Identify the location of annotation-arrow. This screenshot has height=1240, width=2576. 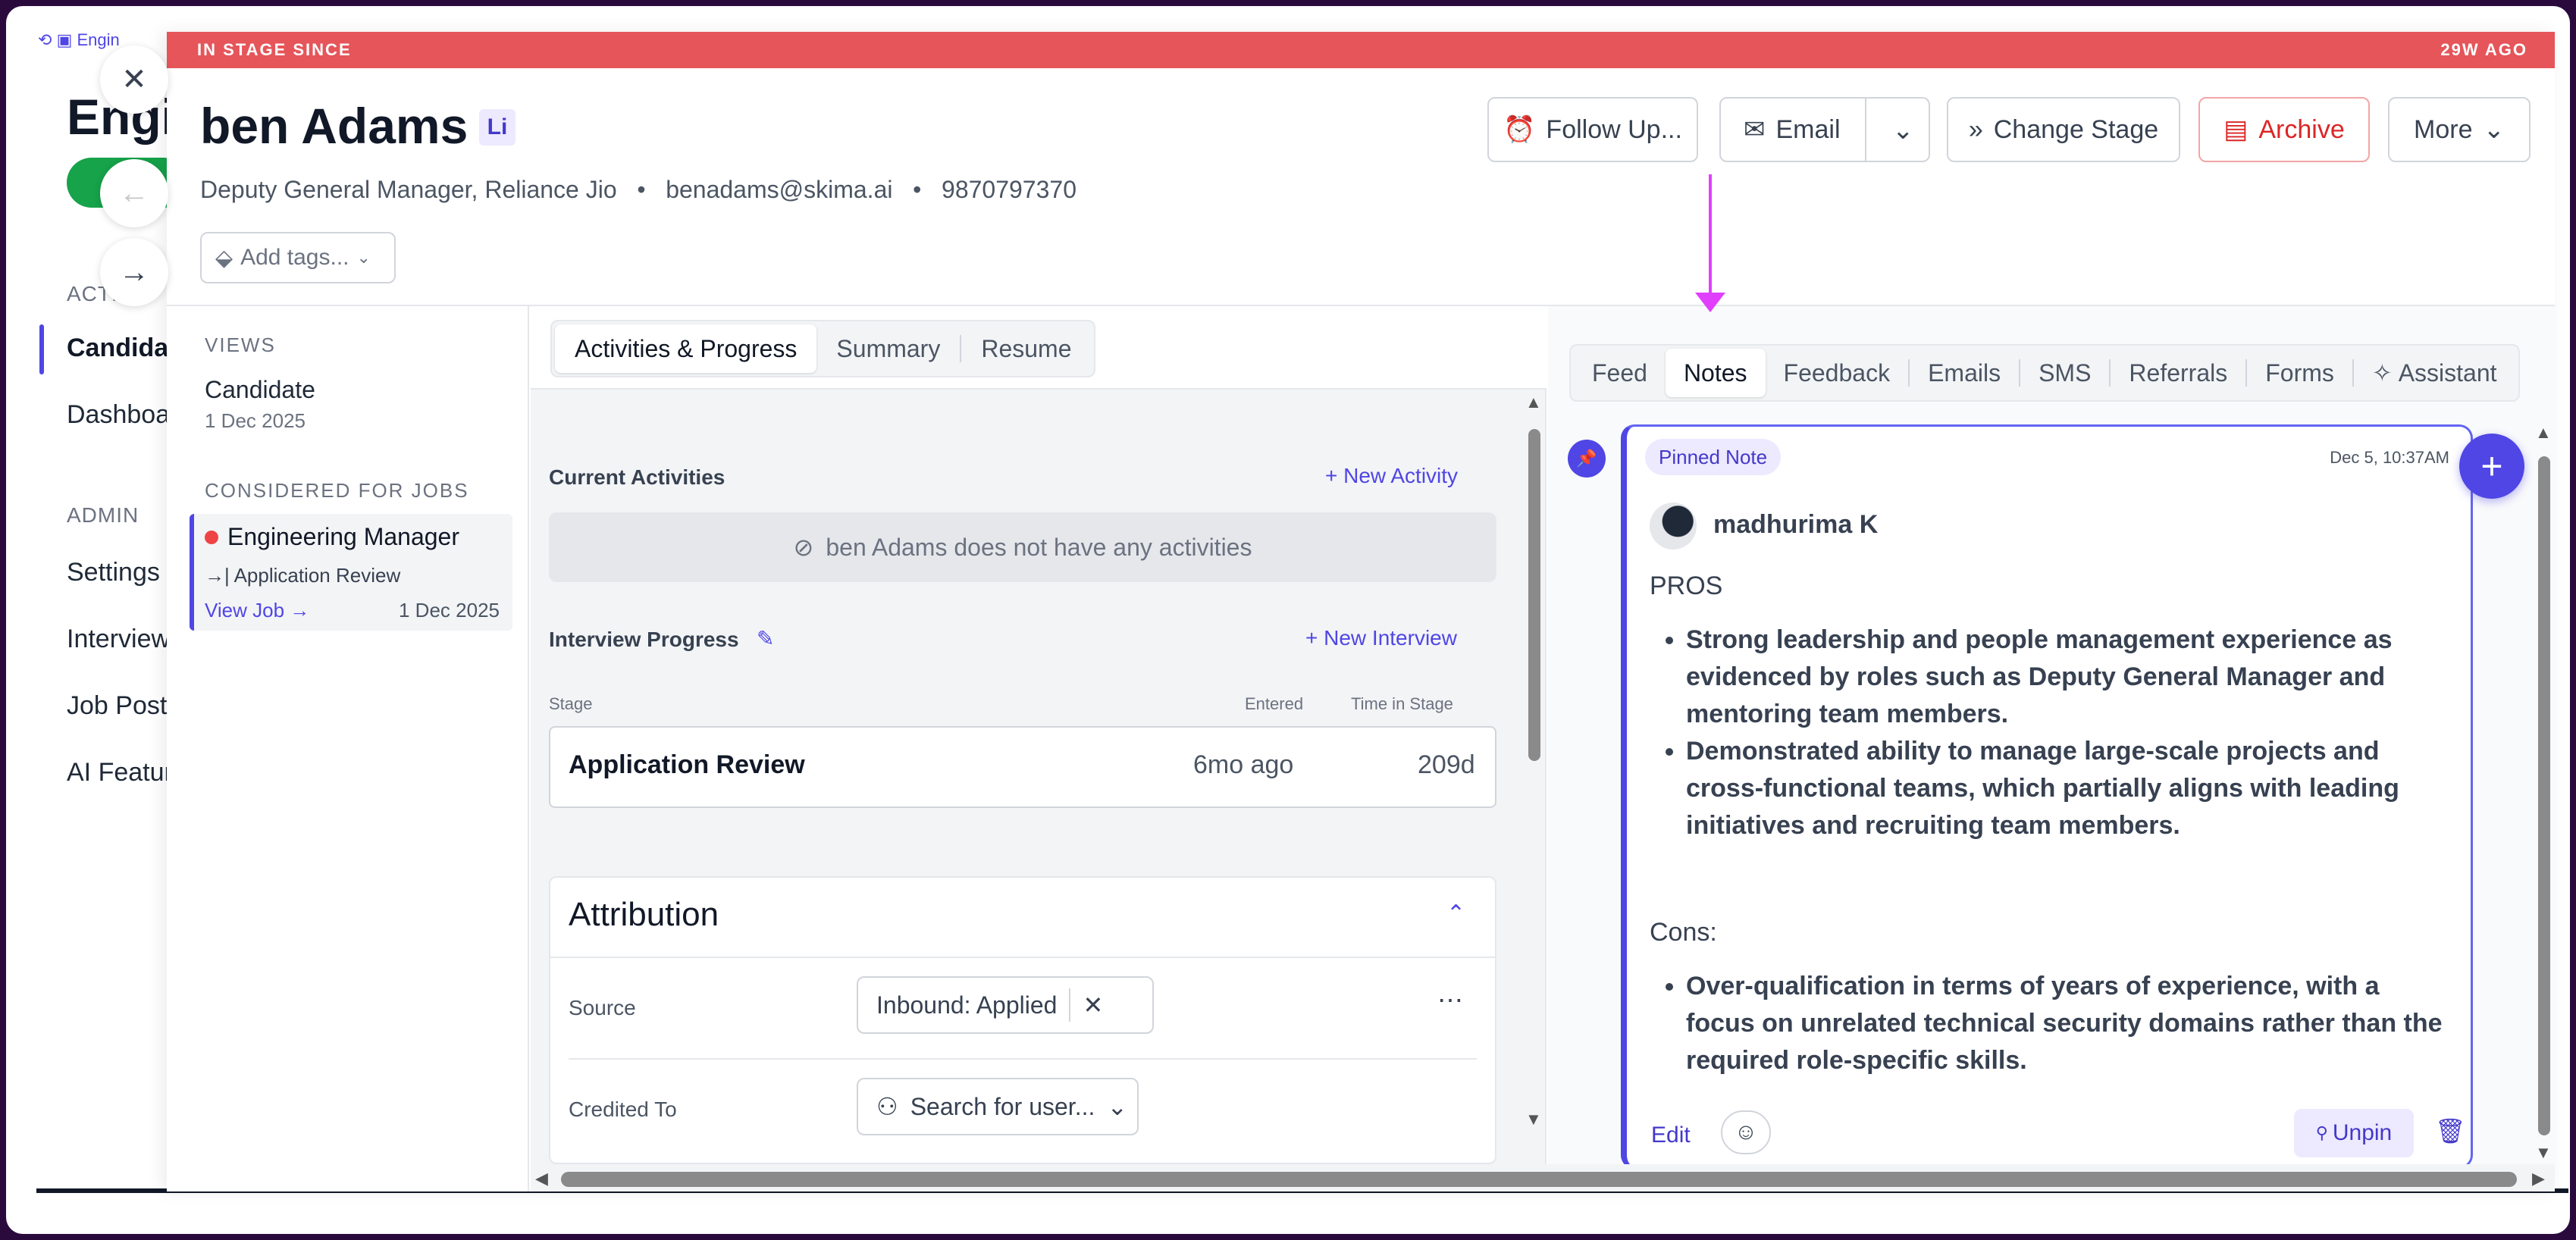
(1711, 235).